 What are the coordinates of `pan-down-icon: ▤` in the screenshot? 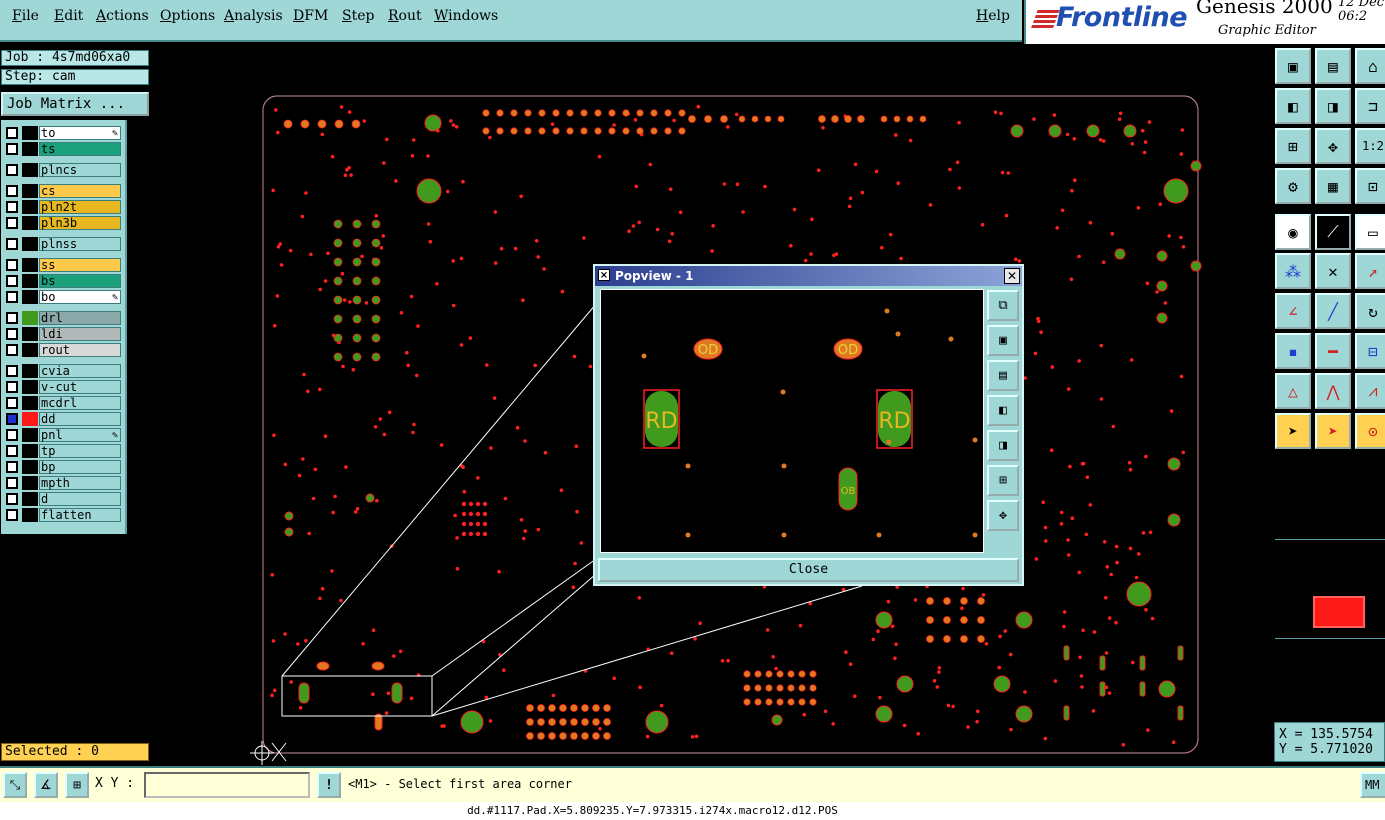 It's located at (1333, 66).